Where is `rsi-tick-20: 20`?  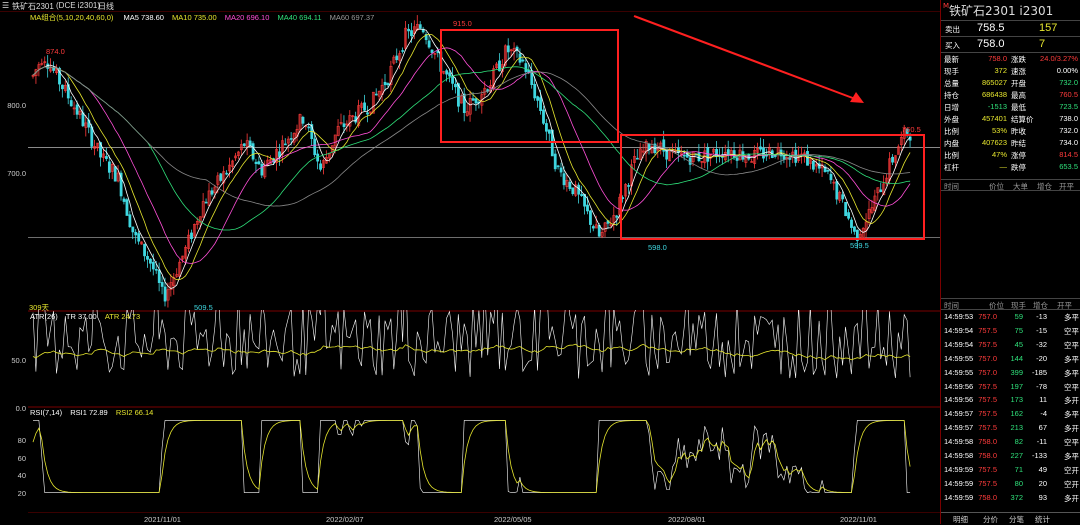 rsi-tick-20: 20 is located at coordinates (21, 493).